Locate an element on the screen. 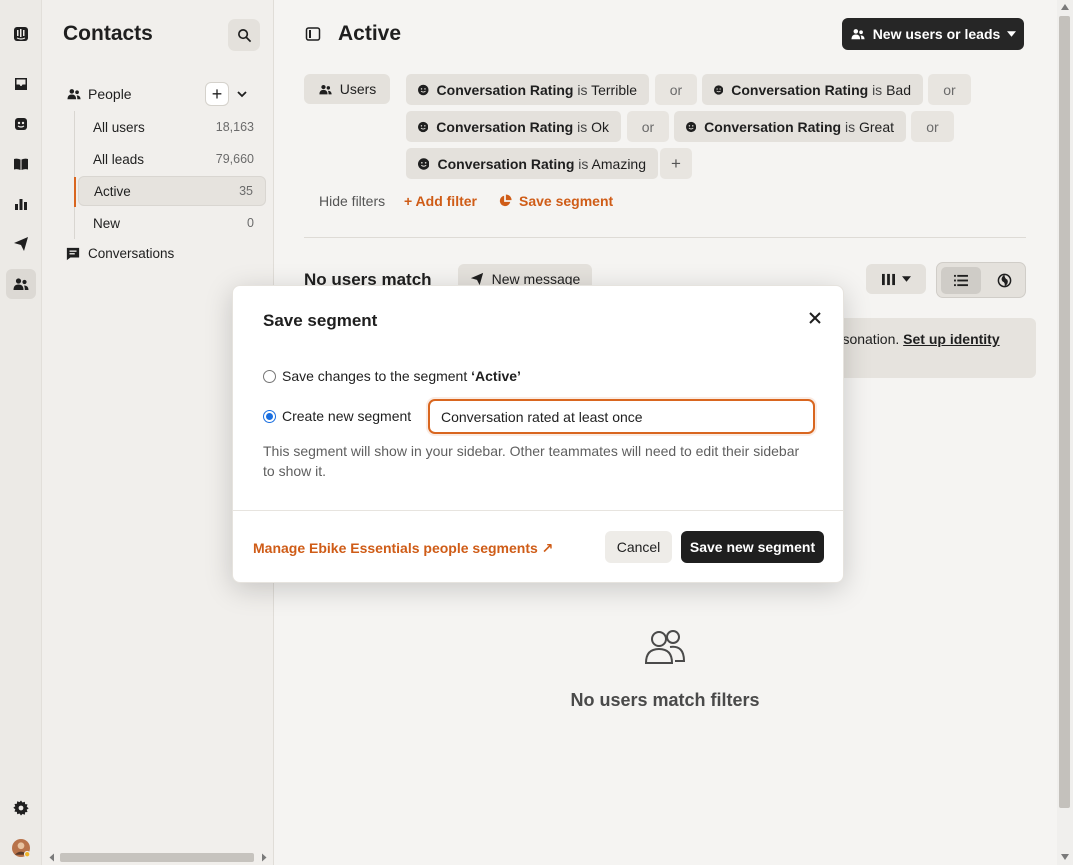 Image resolution: width=1073 pixels, height=865 pixels. save-changes-option: Save changes to the segment ‘Active’ is located at coordinates (392, 376).